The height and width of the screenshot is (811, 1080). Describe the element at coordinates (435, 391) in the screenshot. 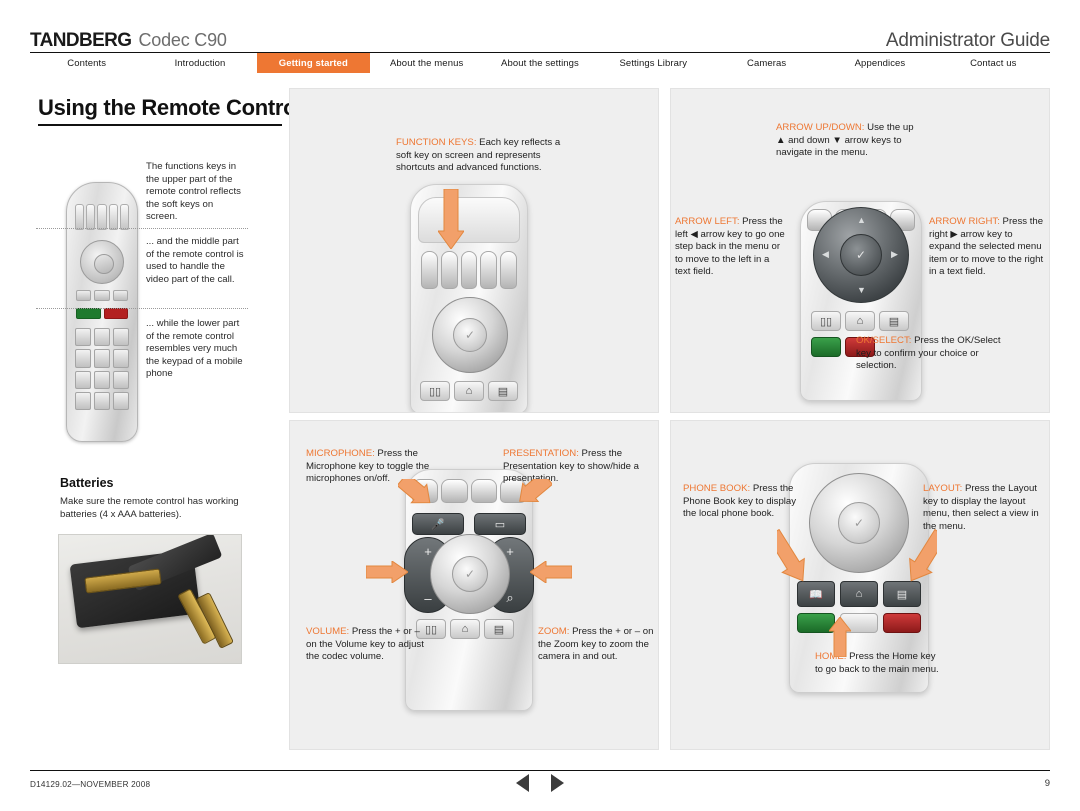

I see `phone-book-key: ▯▯` at that location.